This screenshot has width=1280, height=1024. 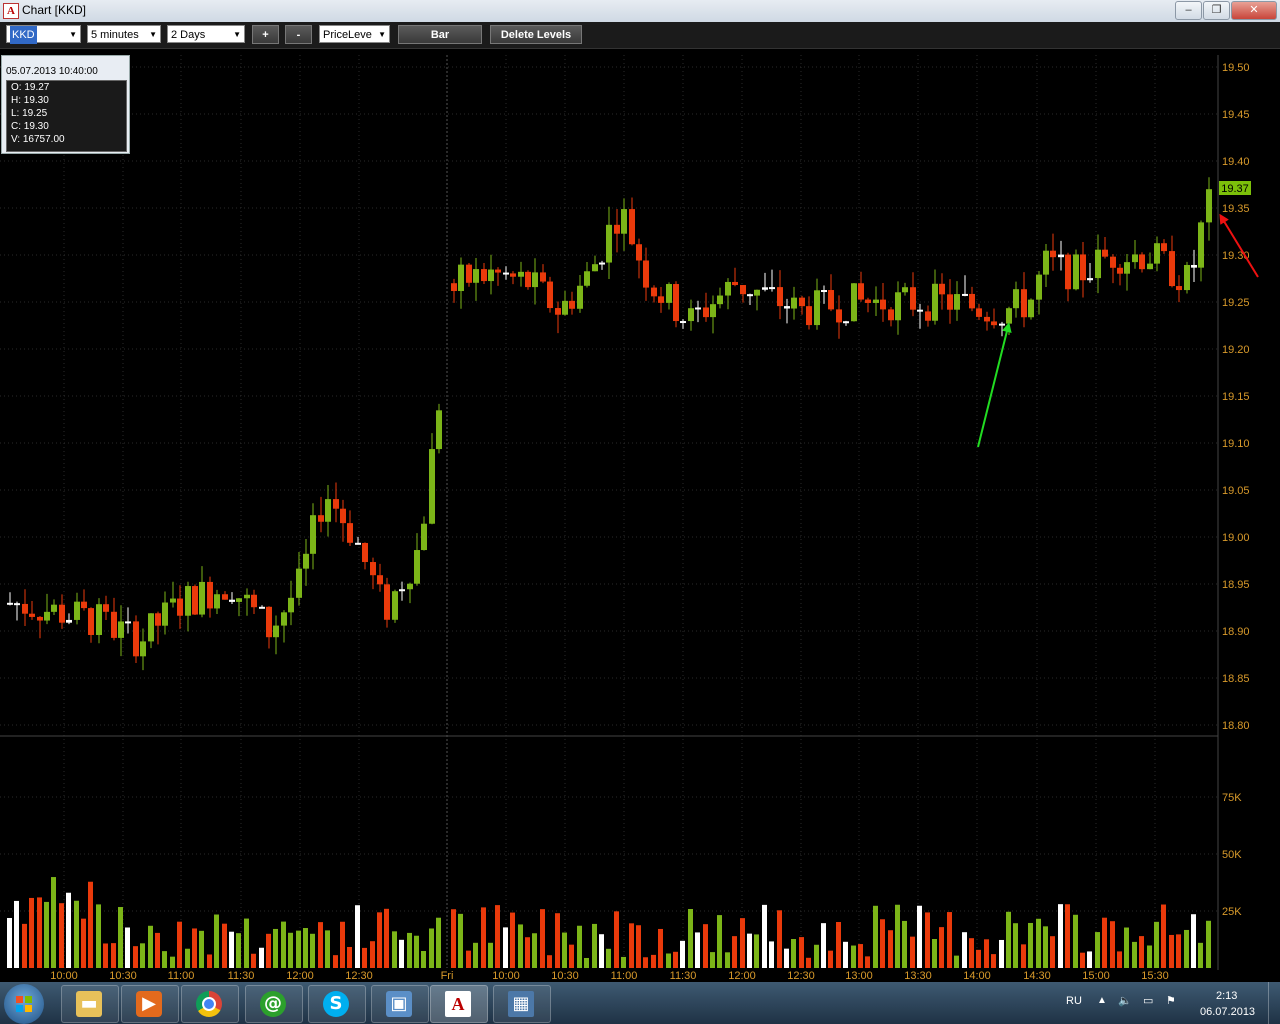 I want to click on current-price-tag: 19.37, so click(x=1235, y=188).